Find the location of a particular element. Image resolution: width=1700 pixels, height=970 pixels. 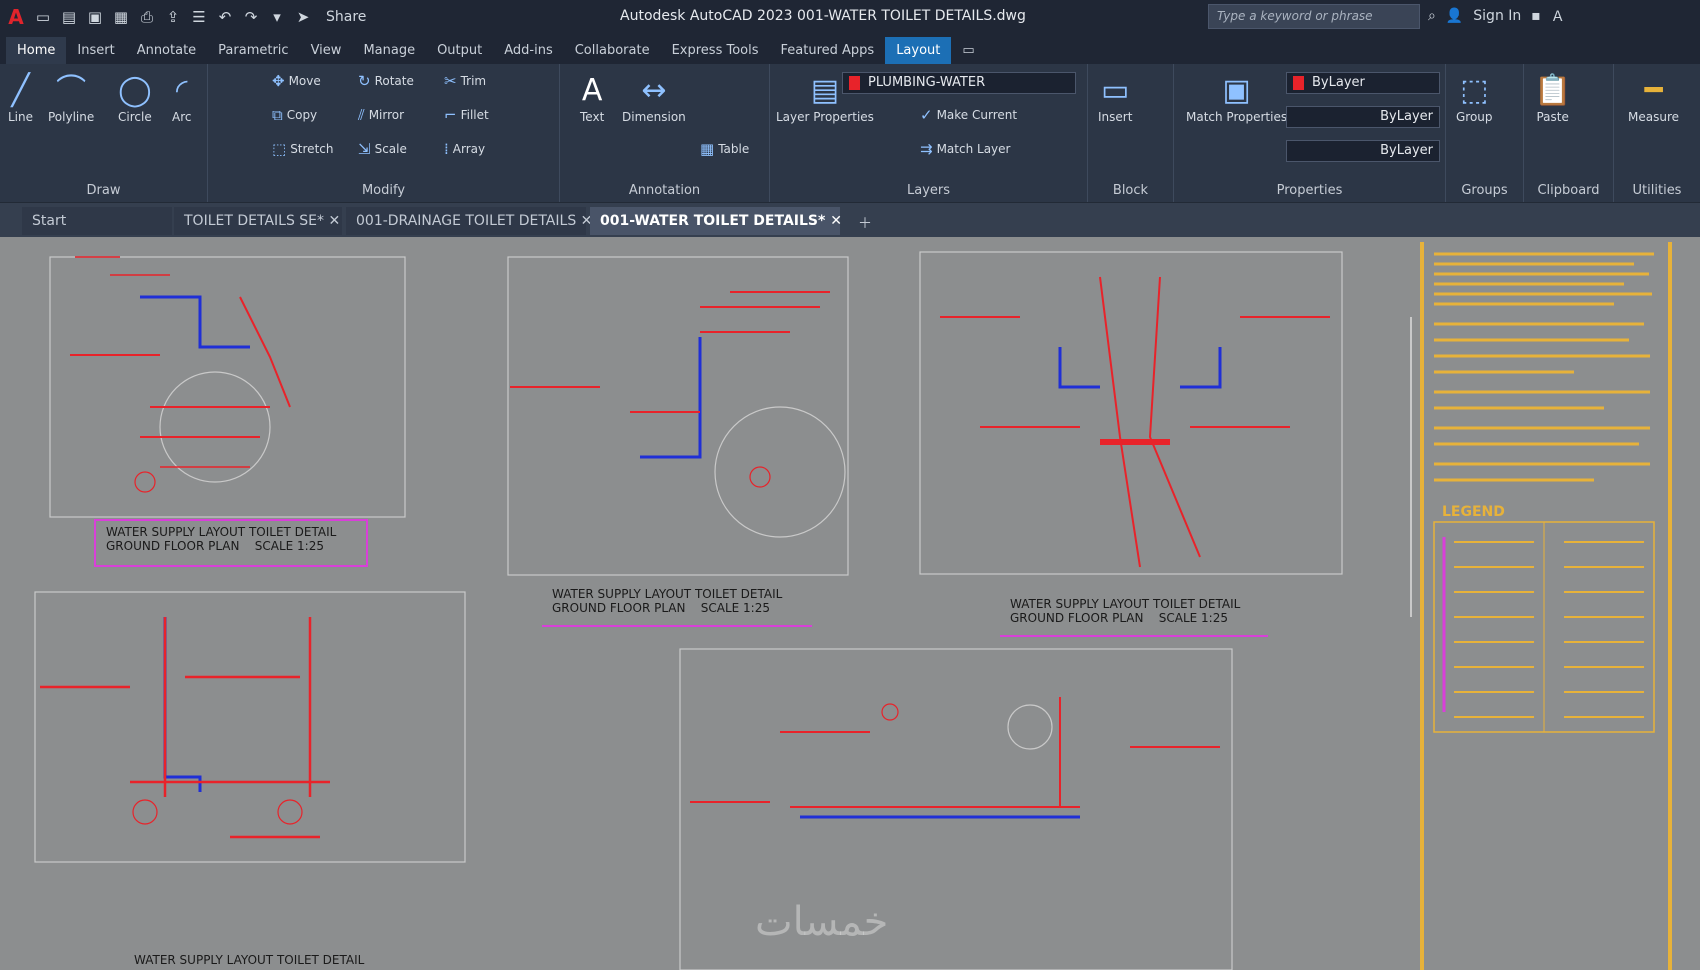

watermark: خمسات is located at coordinates (822, 922).